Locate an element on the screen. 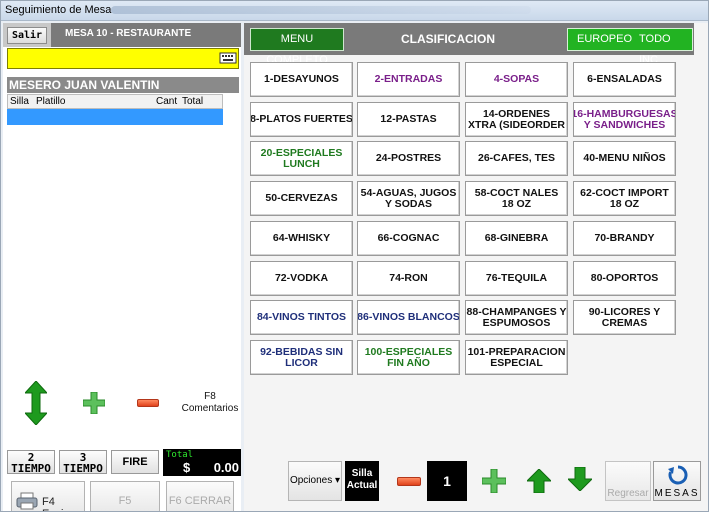 The height and width of the screenshot is (512, 709). category-label: 100-ESPECIALES FIN AÑO is located at coordinates (408, 357).